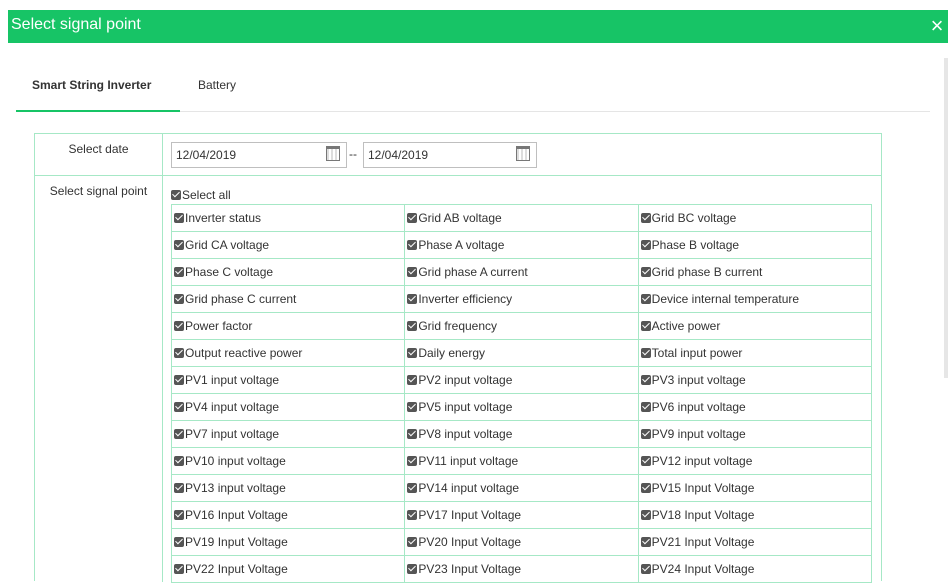 This screenshot has height=583, width=948. Describe the element at coordinates (522, 326) in the screenshot. I see `signal-point-checkbox: Grid frequency` at that location.